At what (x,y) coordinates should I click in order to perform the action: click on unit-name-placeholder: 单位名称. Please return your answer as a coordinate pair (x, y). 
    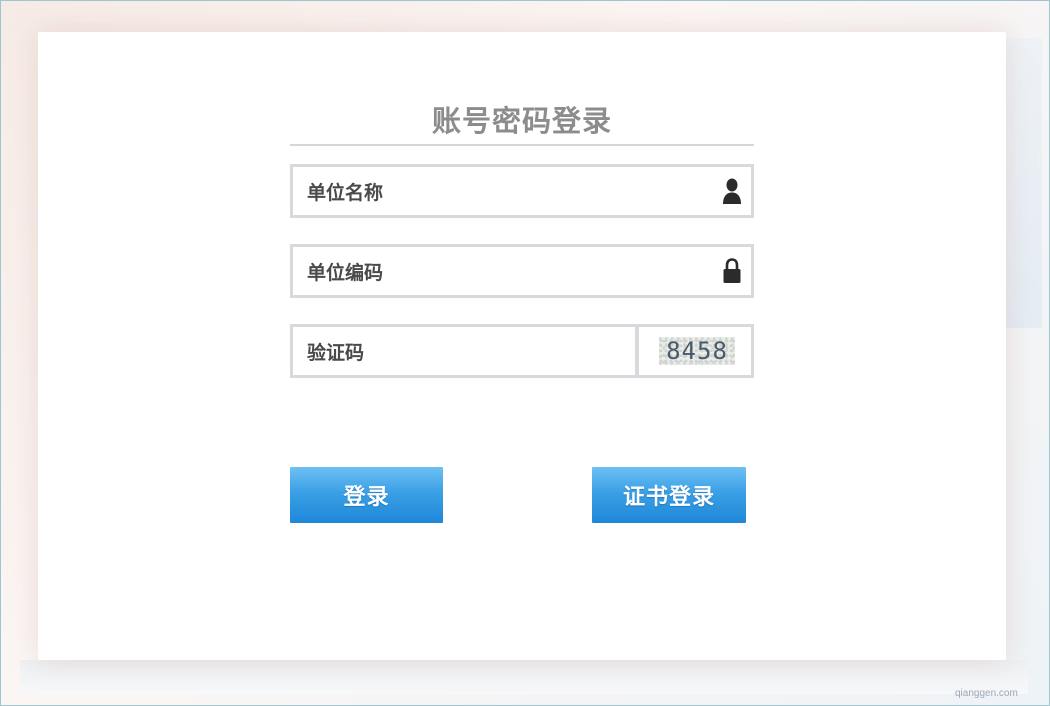
    Looking at the image, I should click on (345, 193).